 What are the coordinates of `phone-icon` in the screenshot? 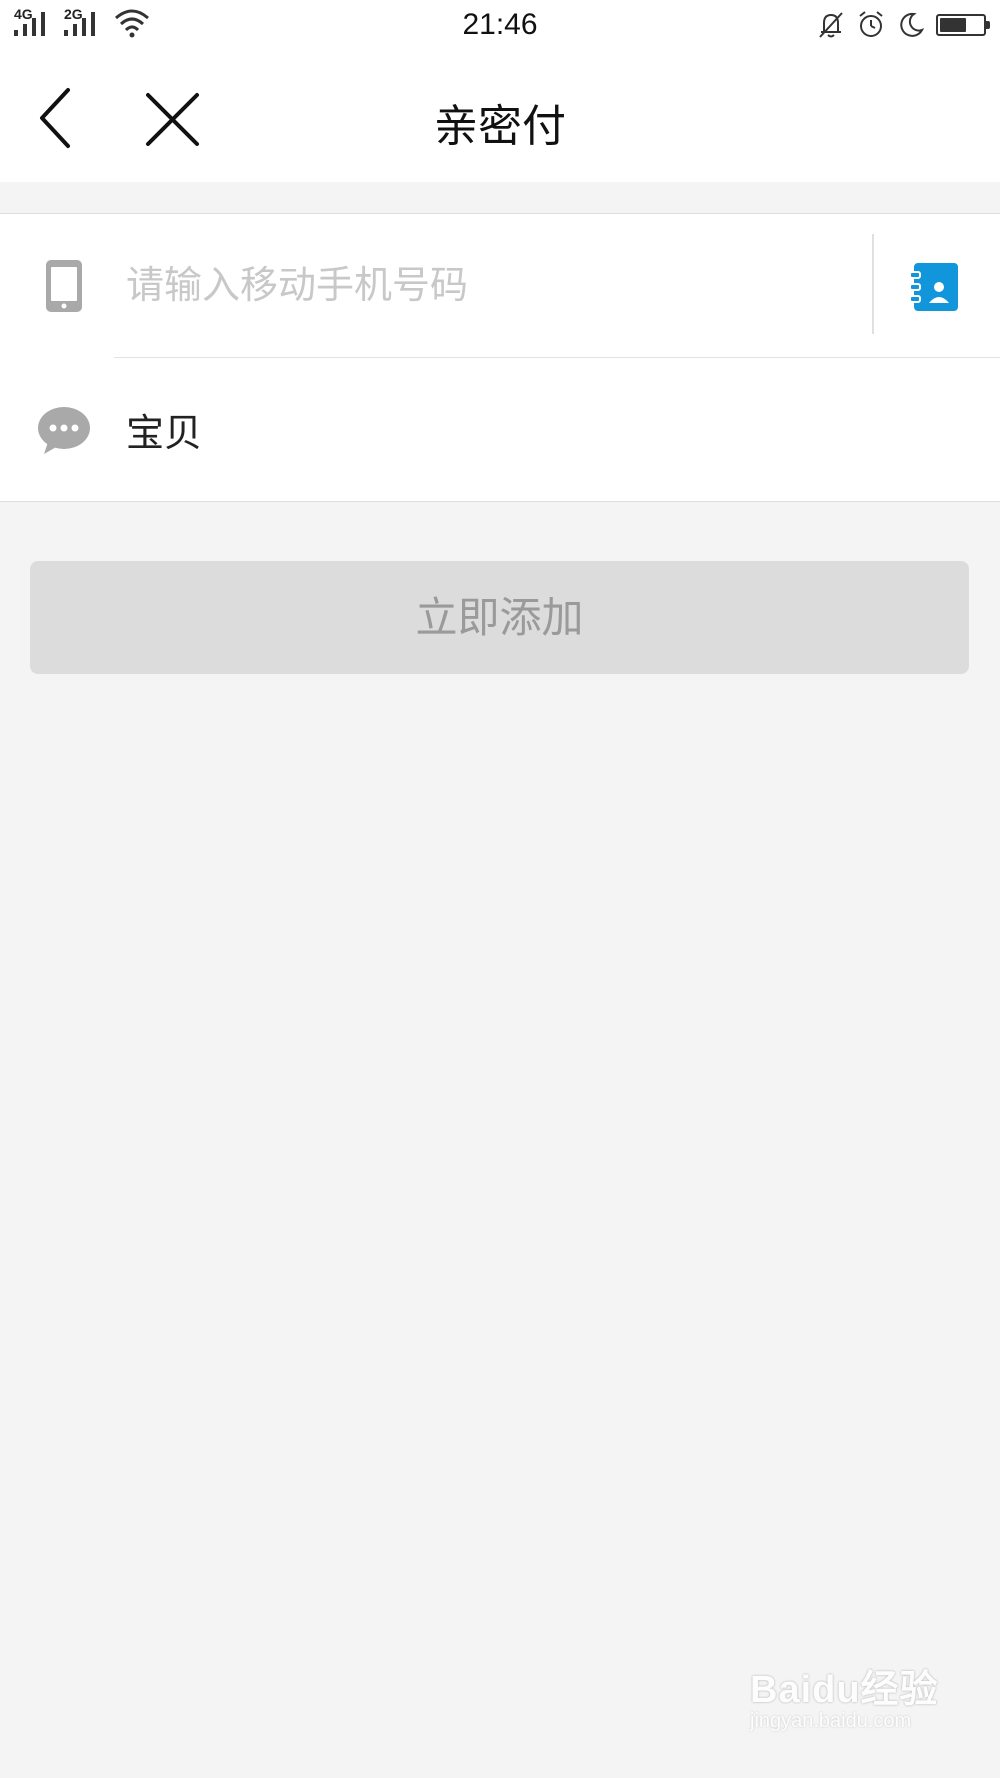 It's located at (64, 286).